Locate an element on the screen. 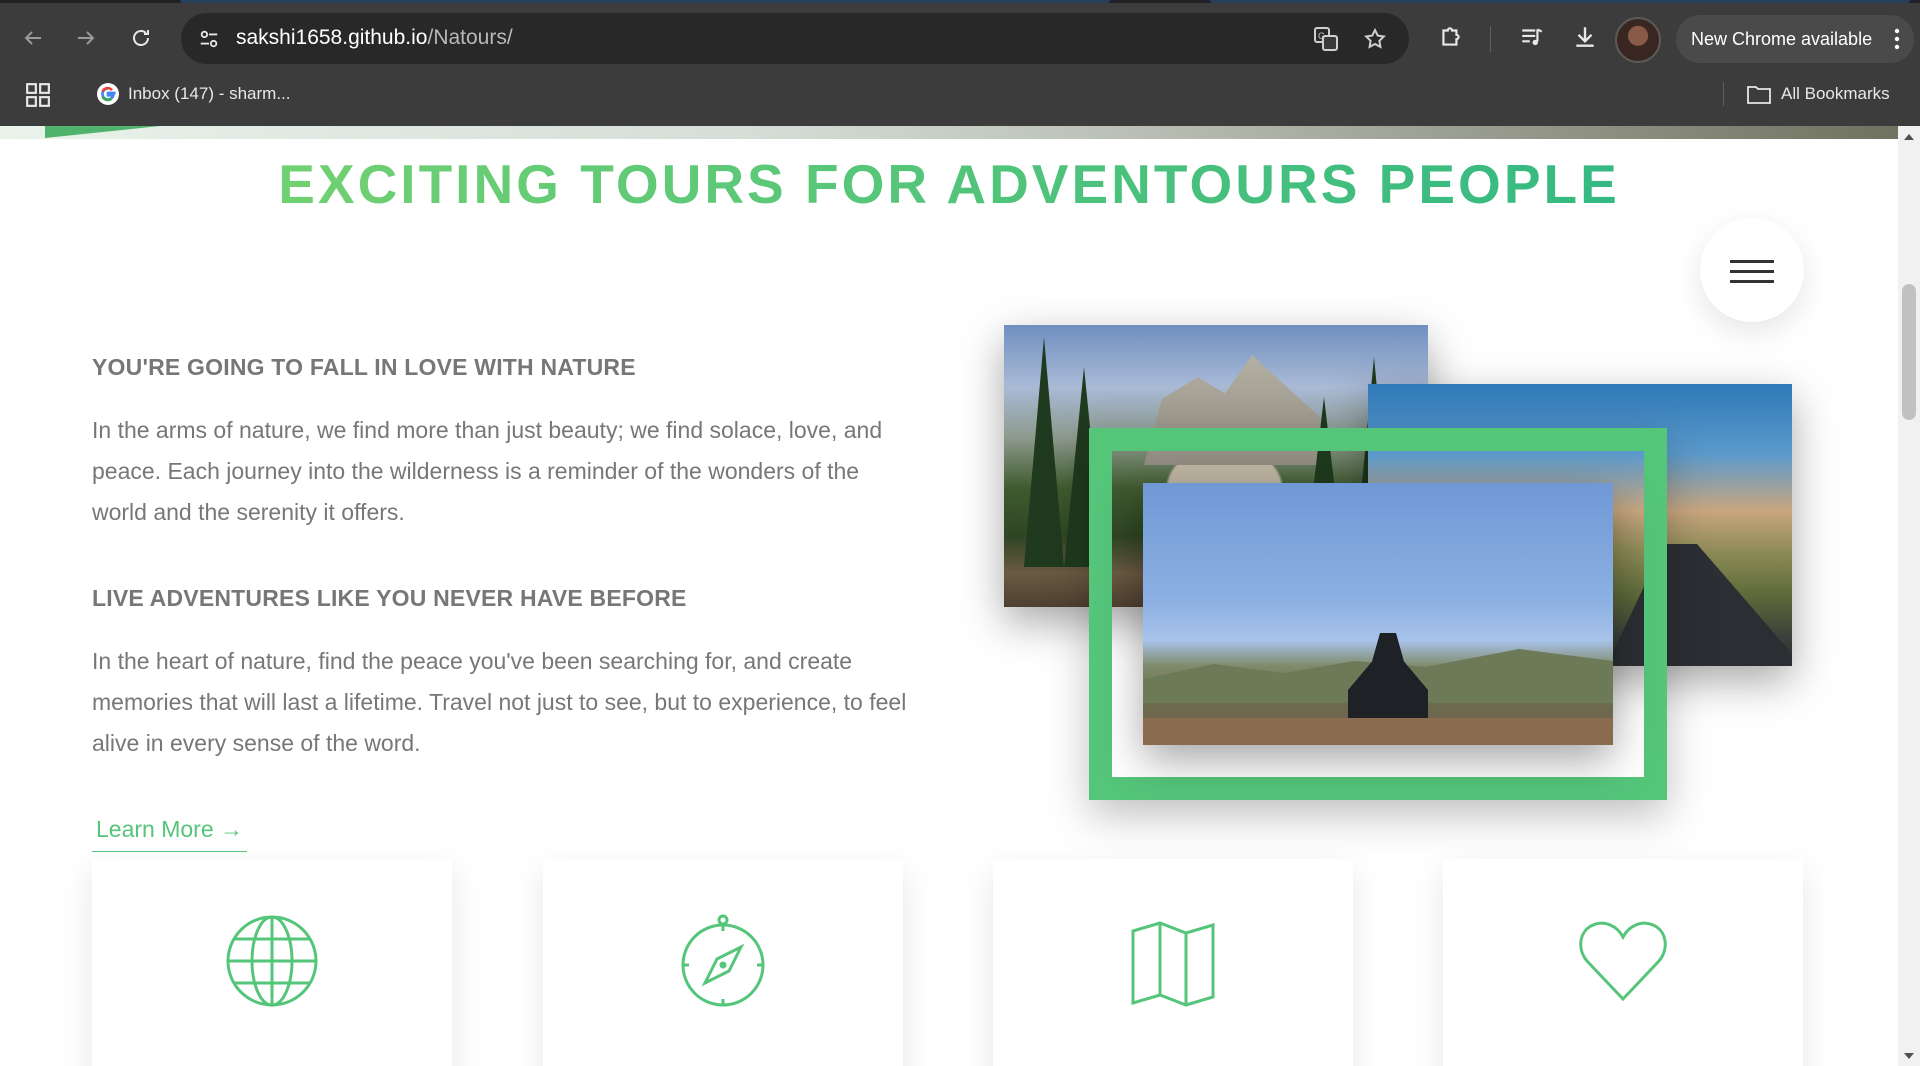  svg-text: G is located at coordinates (1321, 36).